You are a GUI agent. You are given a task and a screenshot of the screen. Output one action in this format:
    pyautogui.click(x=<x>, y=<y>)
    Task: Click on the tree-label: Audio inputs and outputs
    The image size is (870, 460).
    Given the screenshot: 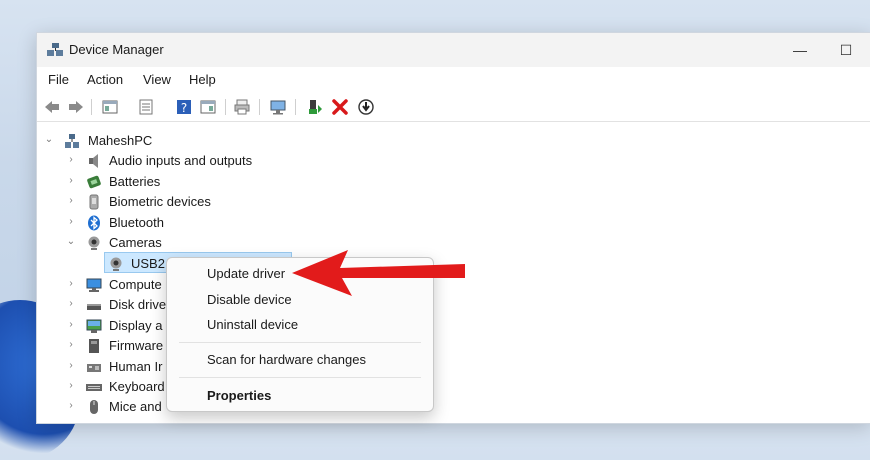 What is the action you would take?
    pyautogui.click(x=181, y=160)
    